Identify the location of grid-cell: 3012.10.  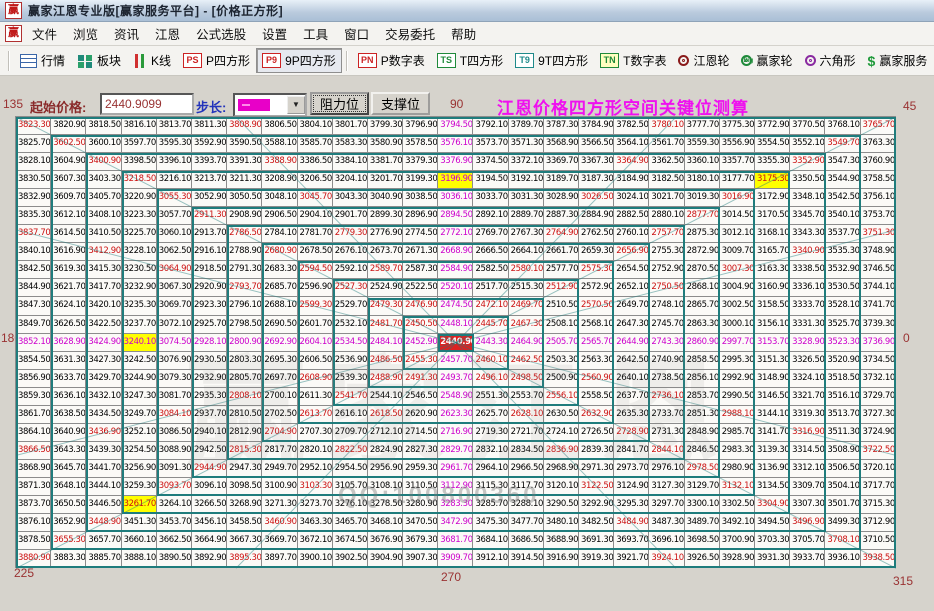
(737, 234).